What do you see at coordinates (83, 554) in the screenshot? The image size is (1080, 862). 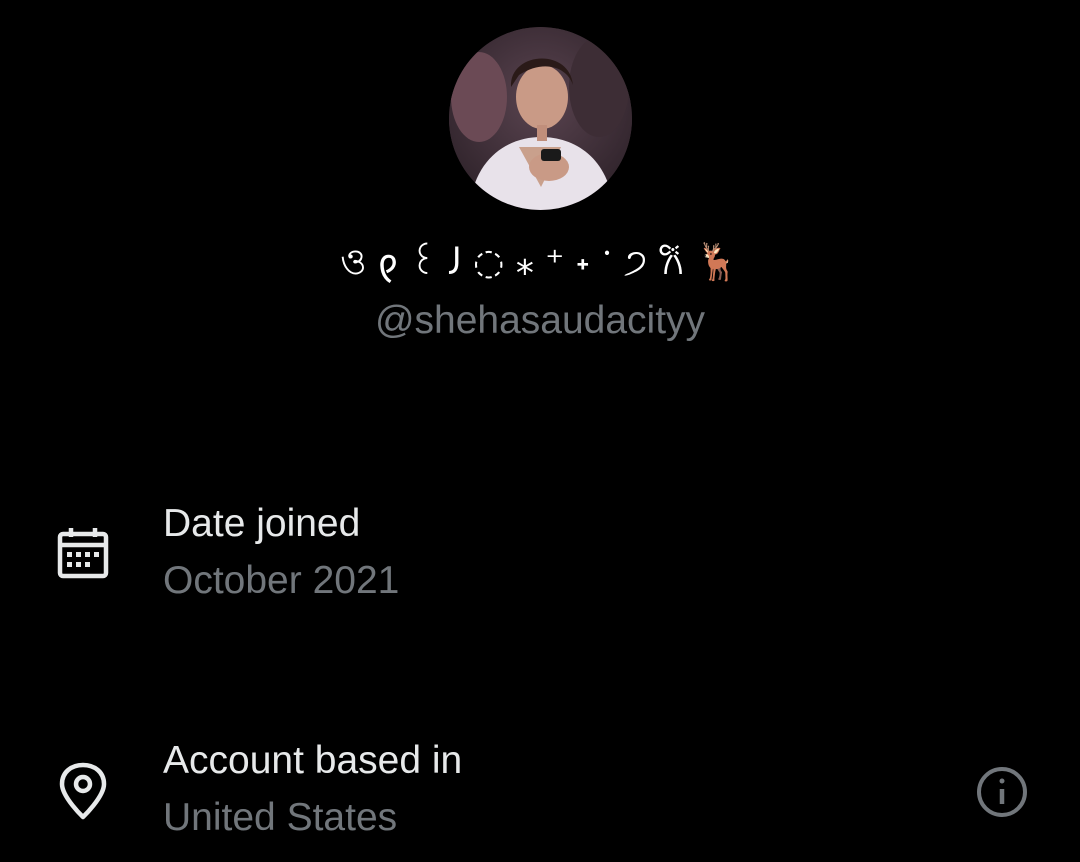 I see `calendar-icon` at bounding box center [83, 554].